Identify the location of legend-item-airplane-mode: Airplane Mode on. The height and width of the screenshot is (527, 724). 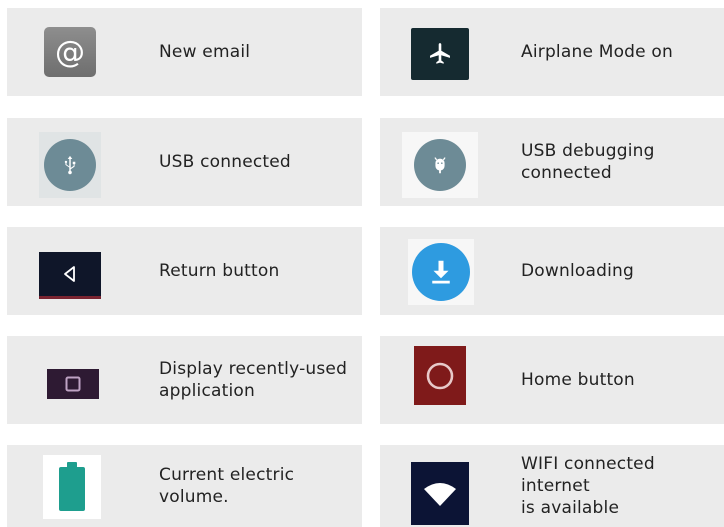
(552, 52).